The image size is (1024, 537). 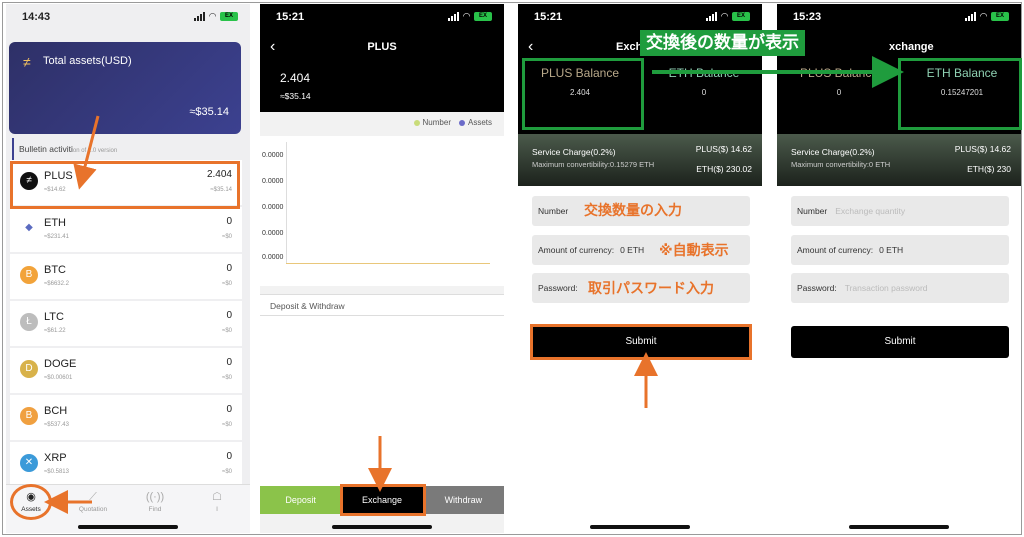 I want to click on chart-series-line, so click(x=388, y=263).